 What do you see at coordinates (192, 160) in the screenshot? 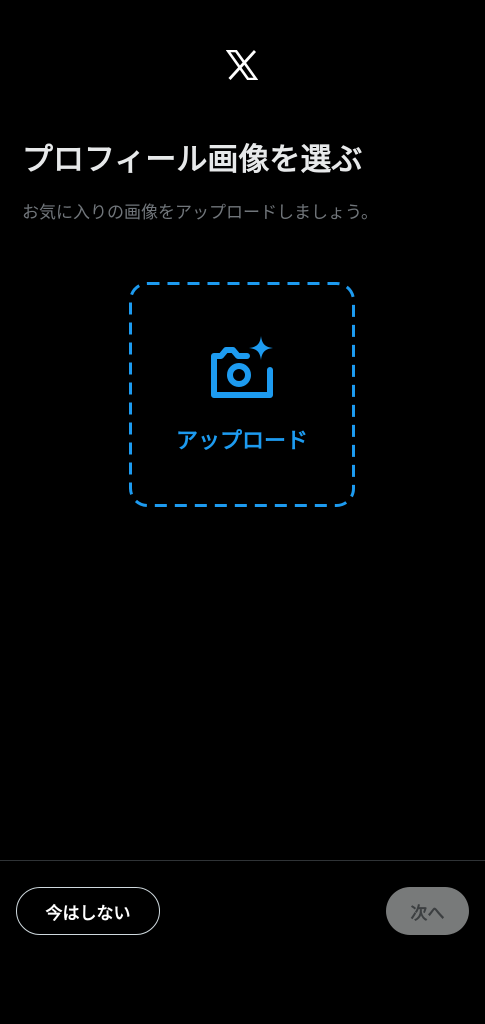
I see `page-title: プロフィール画像を選ぶ` at bounding box center [192, 160].